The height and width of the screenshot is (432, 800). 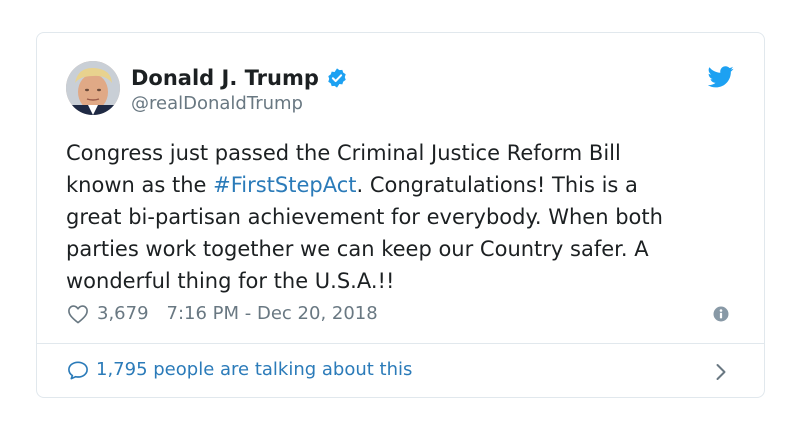 What do you see at coordinates (123, 313) in the screenshot?
I see `like-count: 3,679` at bounding box center [123, 313].